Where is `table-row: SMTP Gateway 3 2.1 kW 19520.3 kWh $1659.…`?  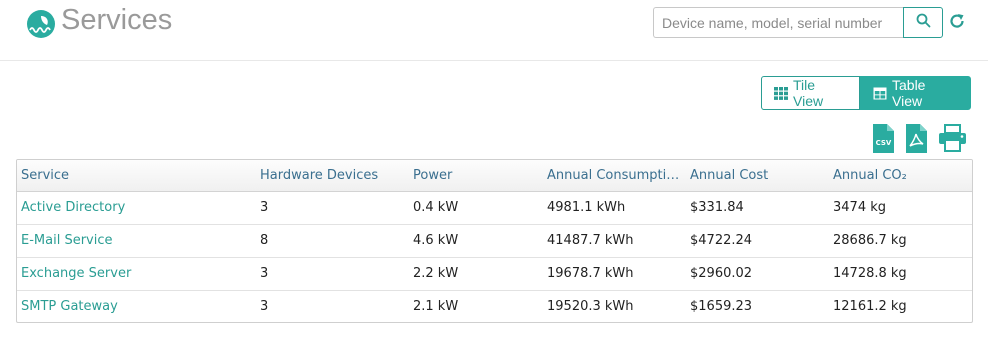
table-row: SMTP Gateway 3 2.1 kW 19520.3 kWh $1659.… is located at coordinates (494, 306).